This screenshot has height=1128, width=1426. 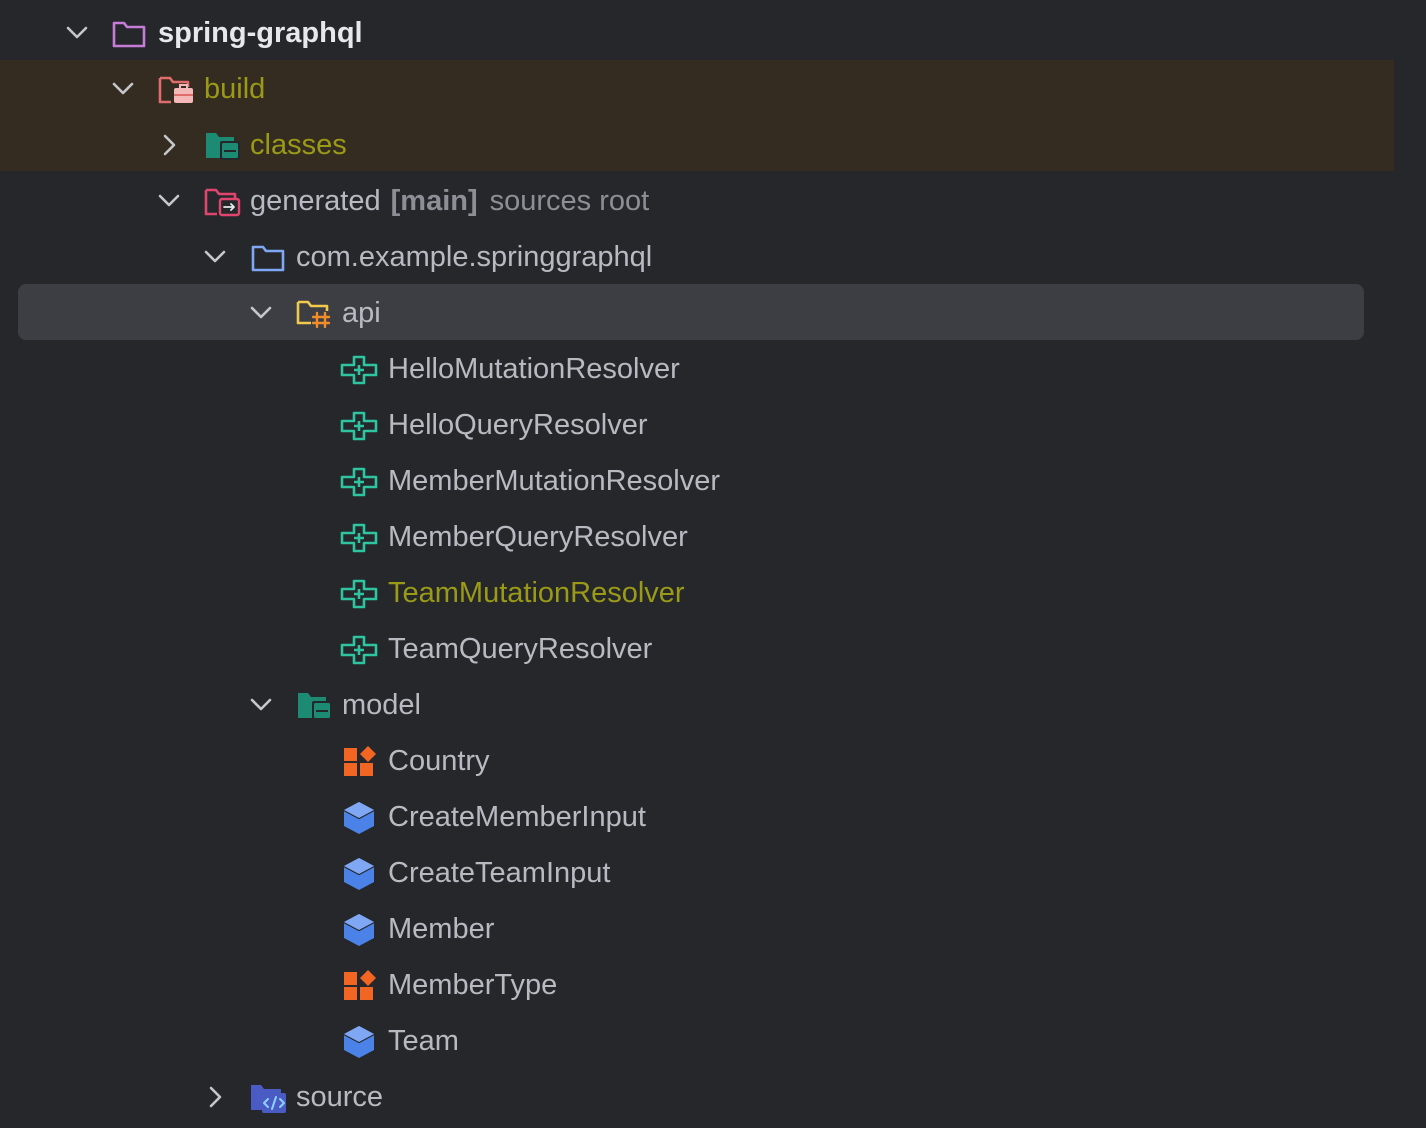 I want to click on folder-icon, so click(x=268, y=258).